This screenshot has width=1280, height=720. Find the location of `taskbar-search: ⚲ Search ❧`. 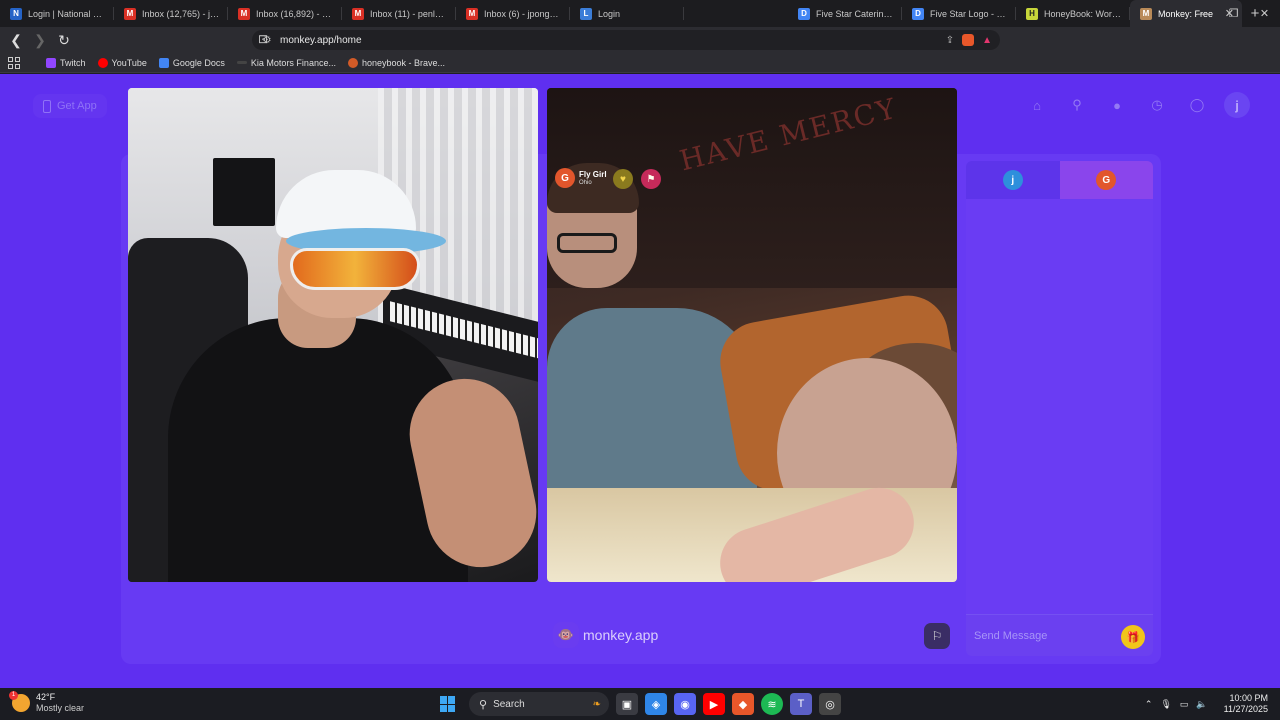

taskbar-search: ⚲ Search ❧ is located at coordinates (539, 704).